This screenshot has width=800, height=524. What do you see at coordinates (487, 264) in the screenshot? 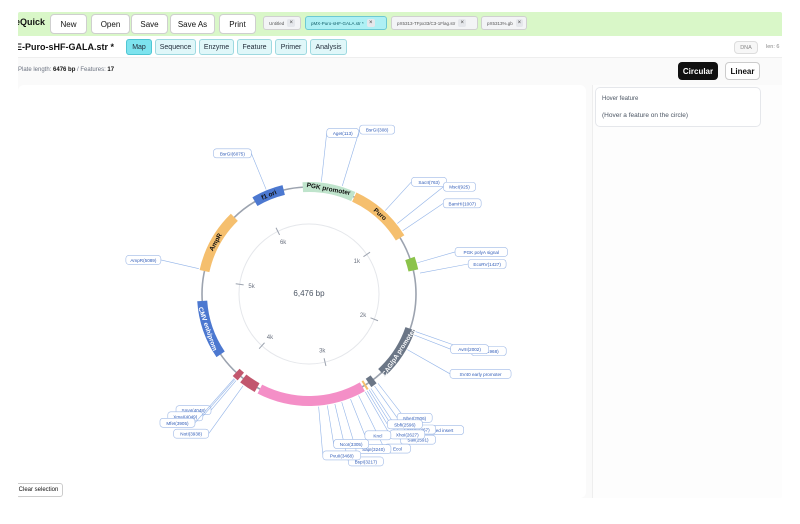
I see `site-label: EcoRV(1427)` at bounding box center [487, 264].